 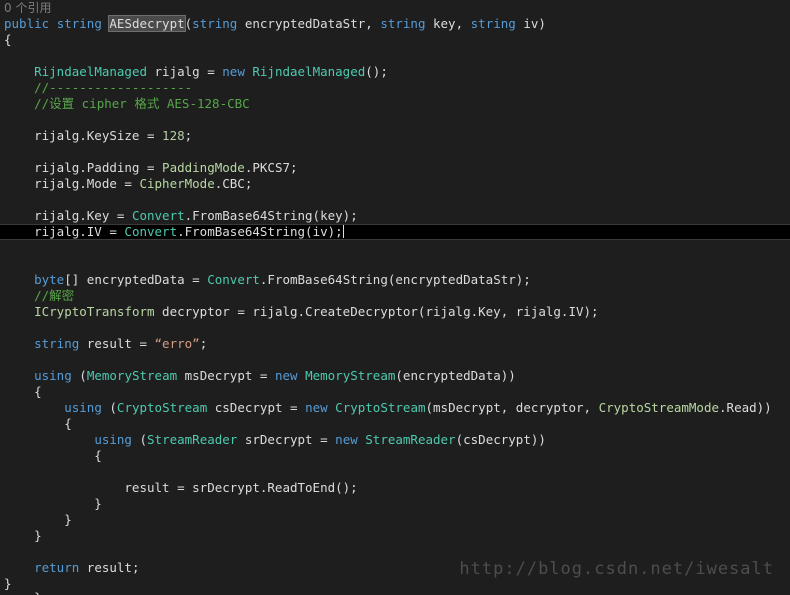 What do you see at coordinates (659, 407) in the screenshot?
I see `enum-cryptostreammode: CryptoStreamMode` at bounding box center [659, 407].